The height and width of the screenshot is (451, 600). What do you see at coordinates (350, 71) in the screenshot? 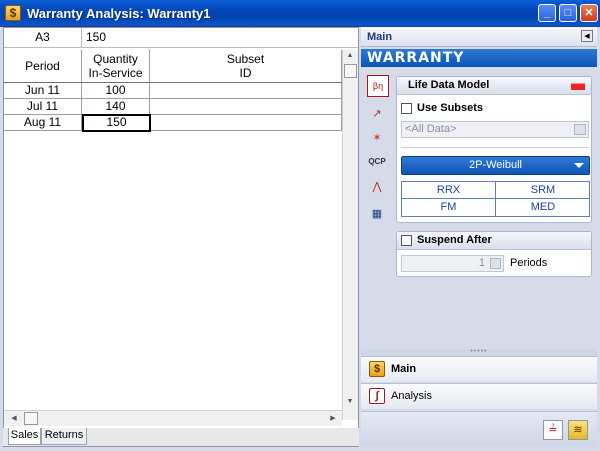
I see `vertical-scroll-thumb` at bounding box center [350, 71].